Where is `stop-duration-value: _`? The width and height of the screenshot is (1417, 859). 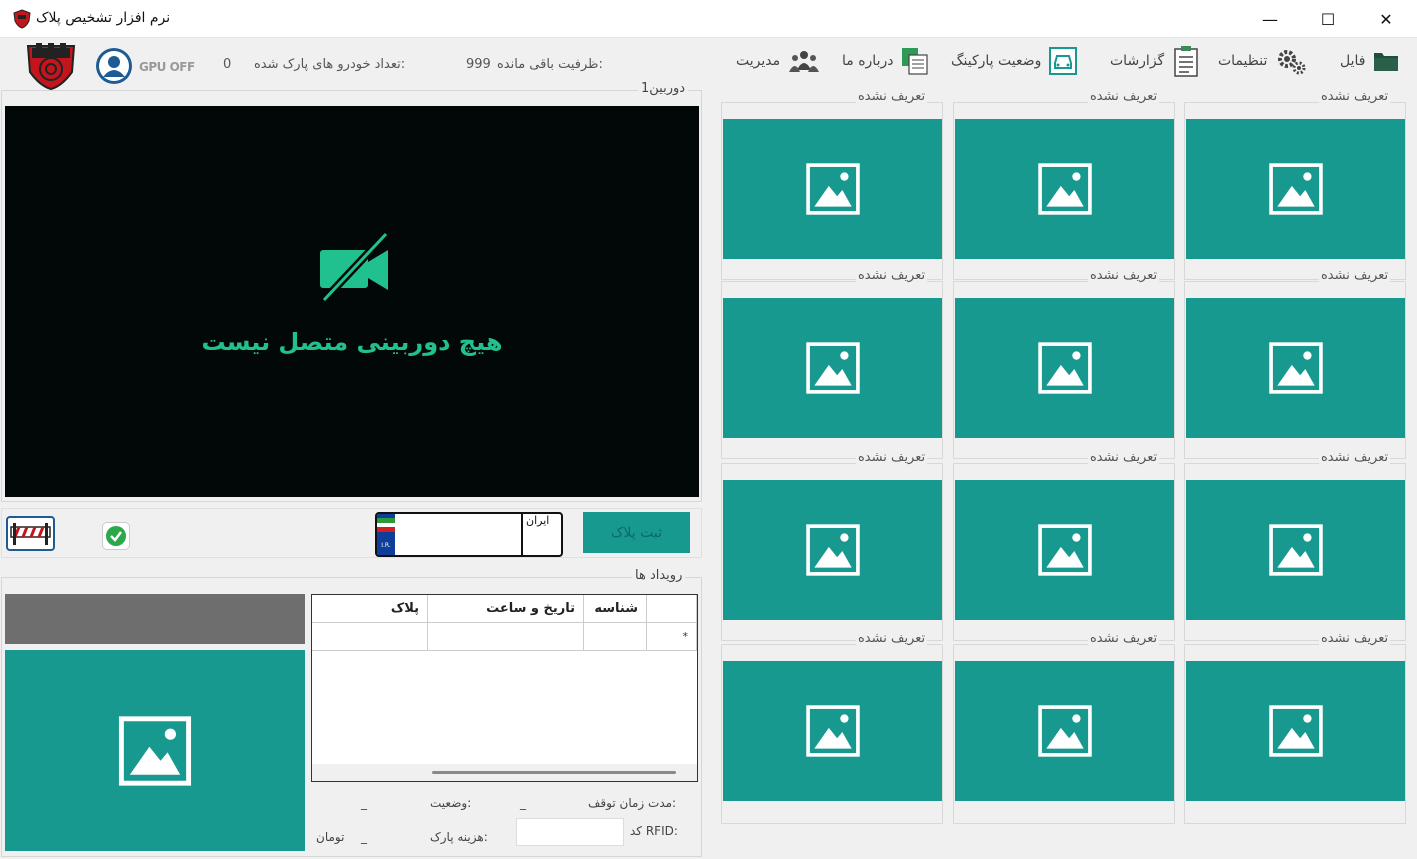 stop-duration-value: _ is located at coordinates (523, 803).